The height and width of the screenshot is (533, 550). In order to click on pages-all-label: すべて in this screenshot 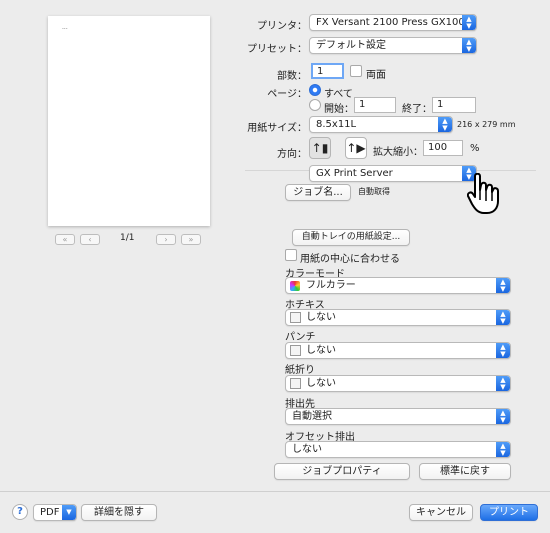, I will do `click(338, 94)`.